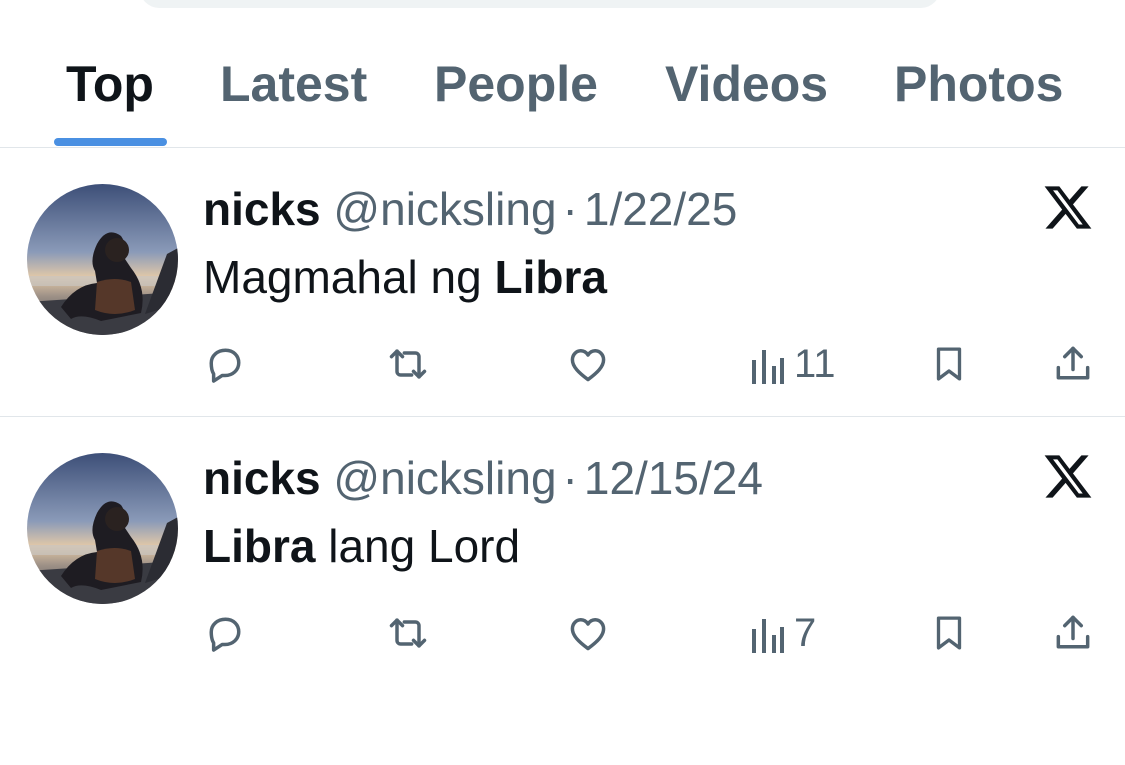 The width and height of the screenshot is (1125, 765). I want to click on tweet-text-part: lang Lord, so click(418, 546).